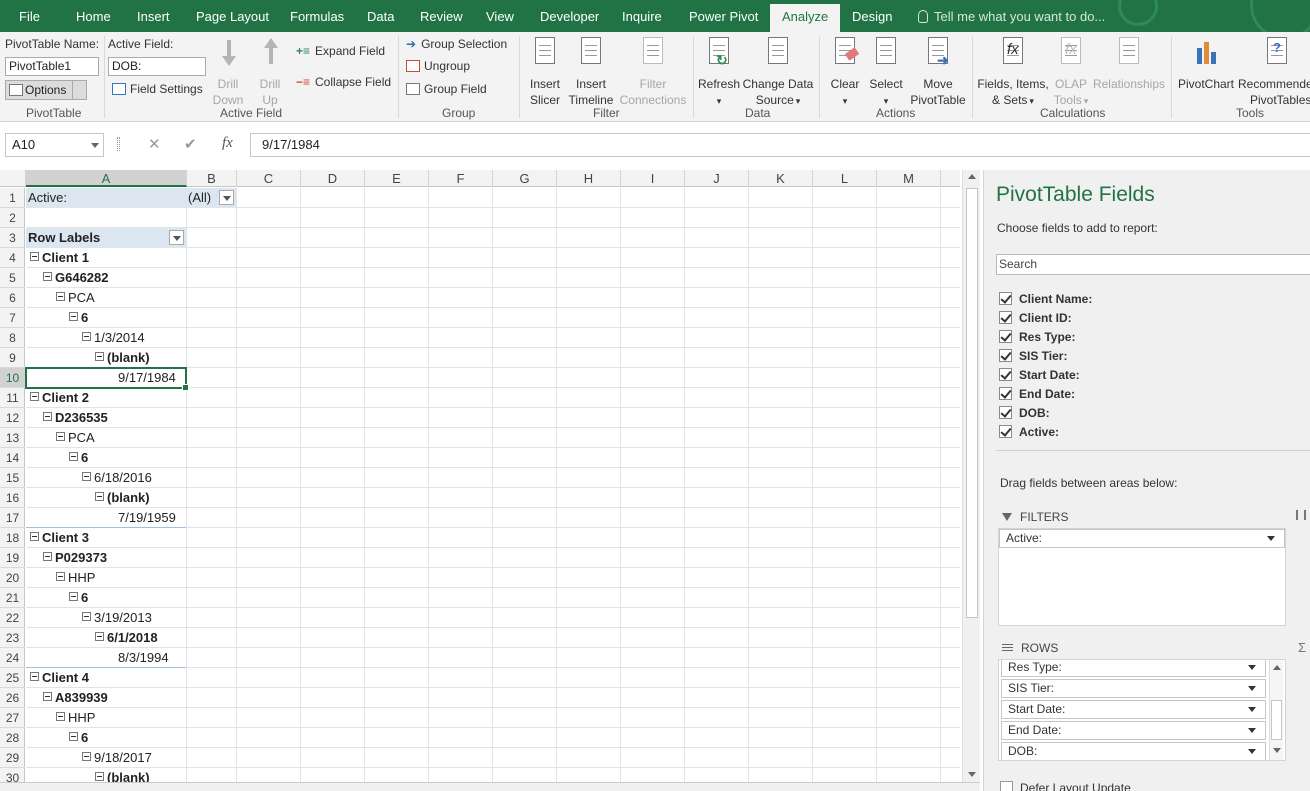 This screenshot has width=1310, height=791. I want to click on row-field-start-date: Start Date:, so click(1133, 709).